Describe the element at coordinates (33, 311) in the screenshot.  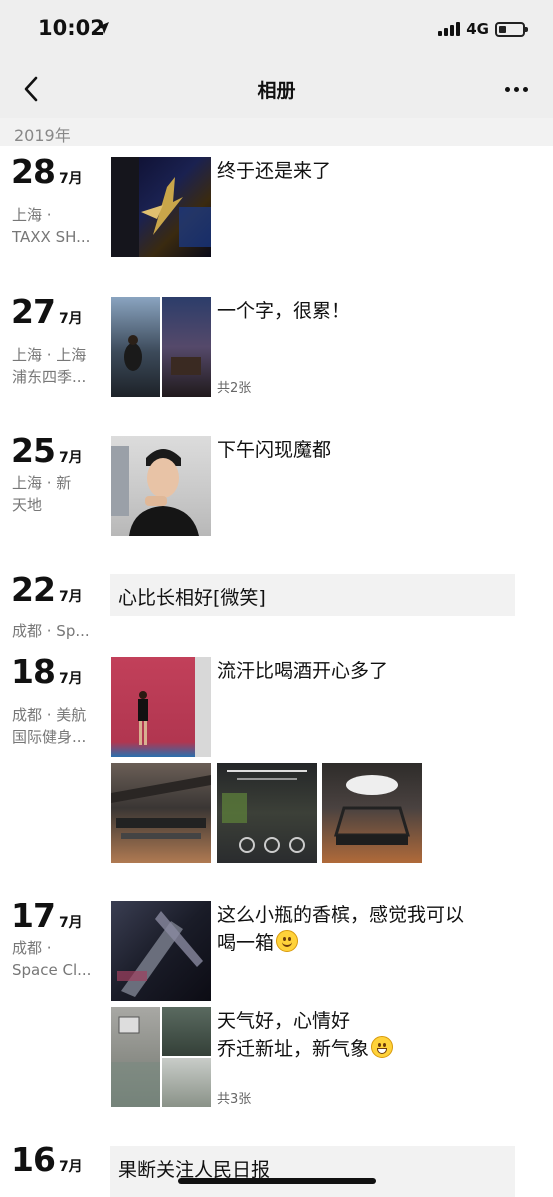
I see `entry-day: 27` at that location.